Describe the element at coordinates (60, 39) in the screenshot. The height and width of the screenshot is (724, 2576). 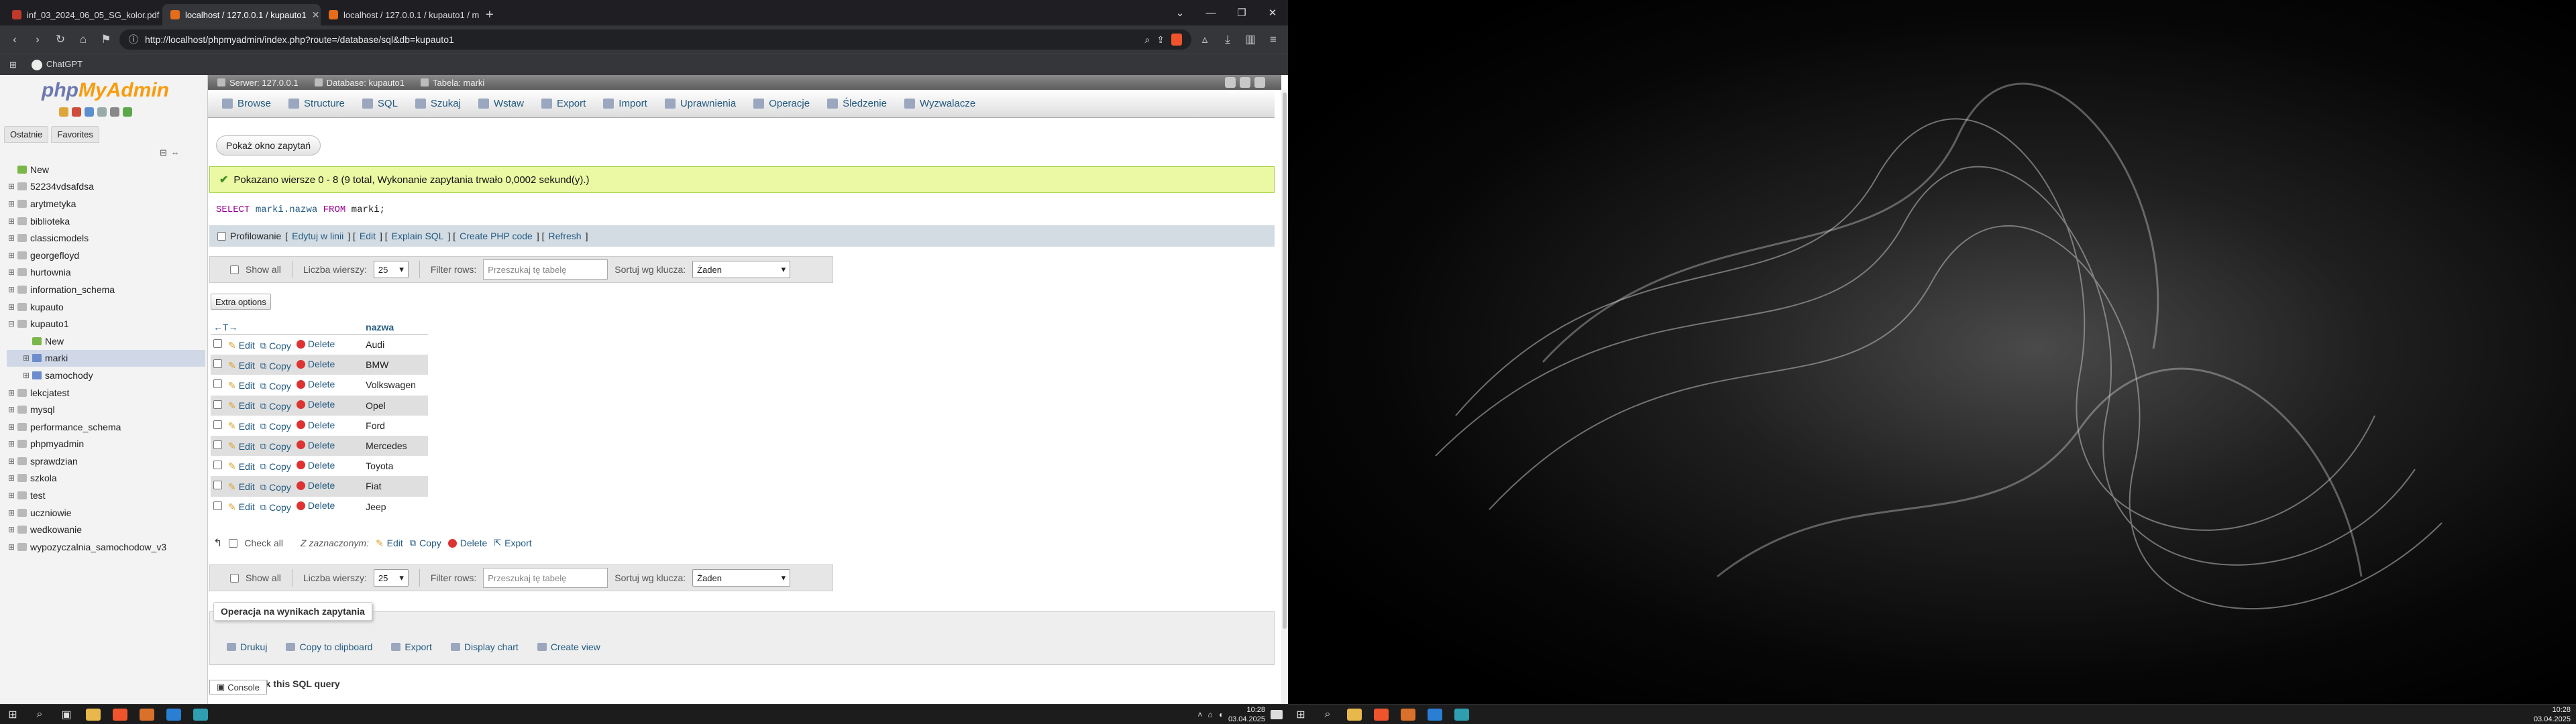
I see `reload-icon: ↻` at that location.